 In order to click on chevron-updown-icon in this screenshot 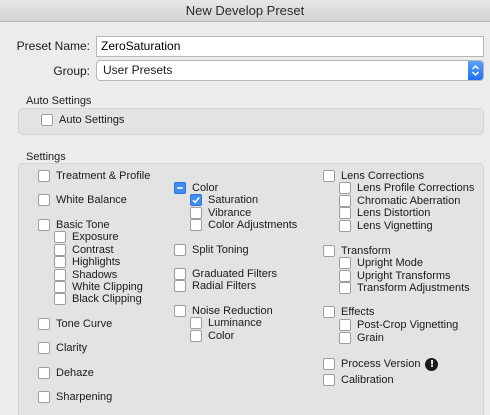, I will do `click(475, 70)`.